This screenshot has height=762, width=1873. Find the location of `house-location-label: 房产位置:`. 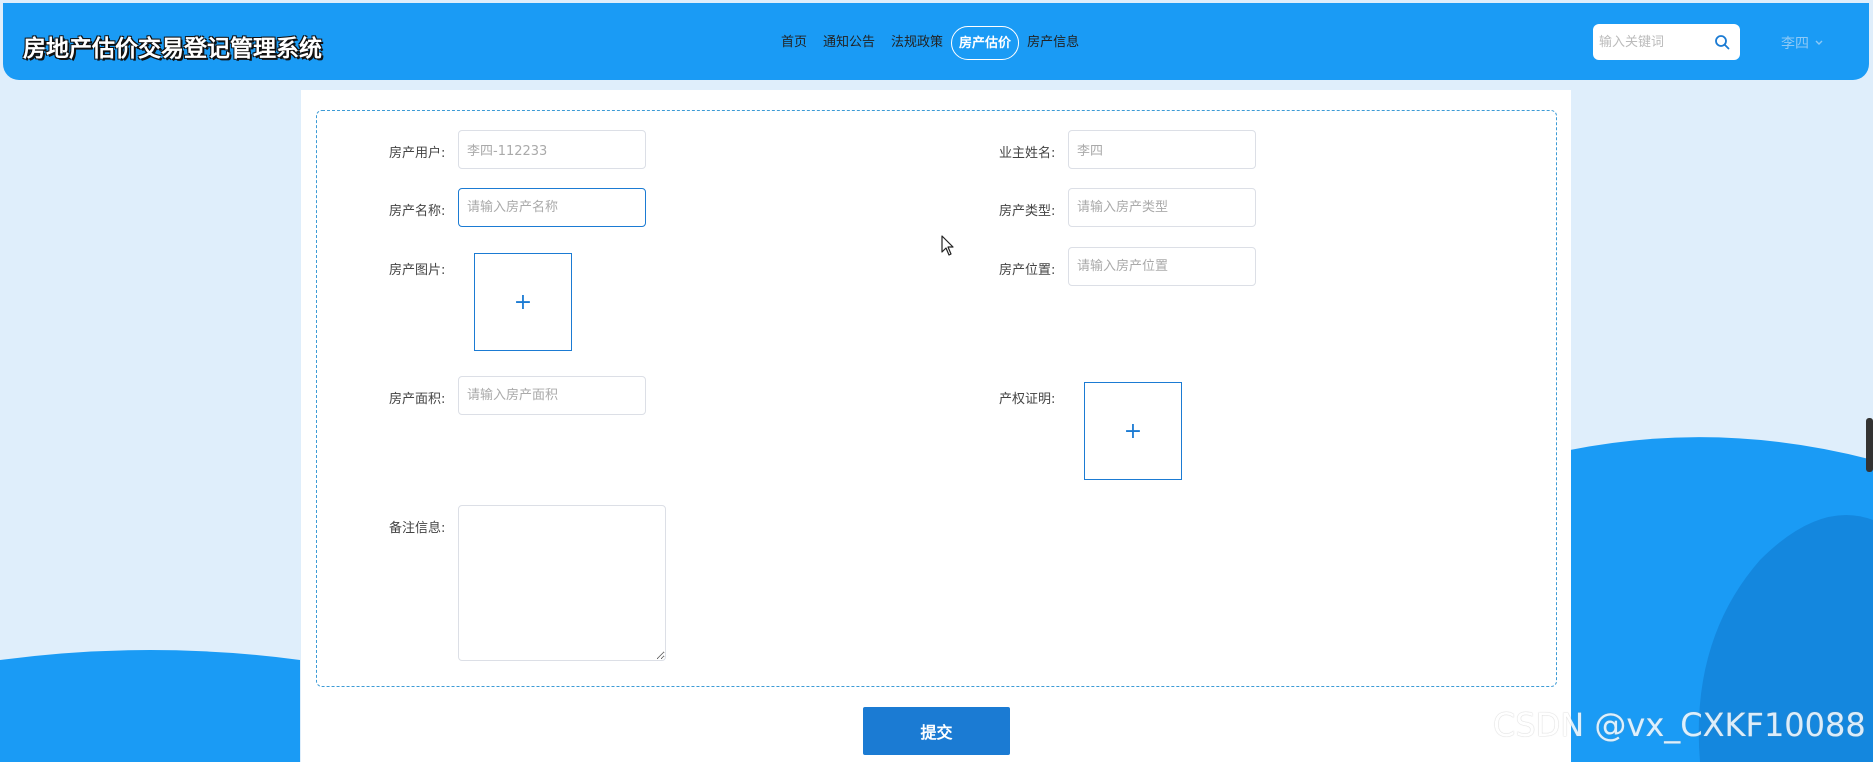

house-location-label: 房产位置: is located at coordinates (1027, 270).